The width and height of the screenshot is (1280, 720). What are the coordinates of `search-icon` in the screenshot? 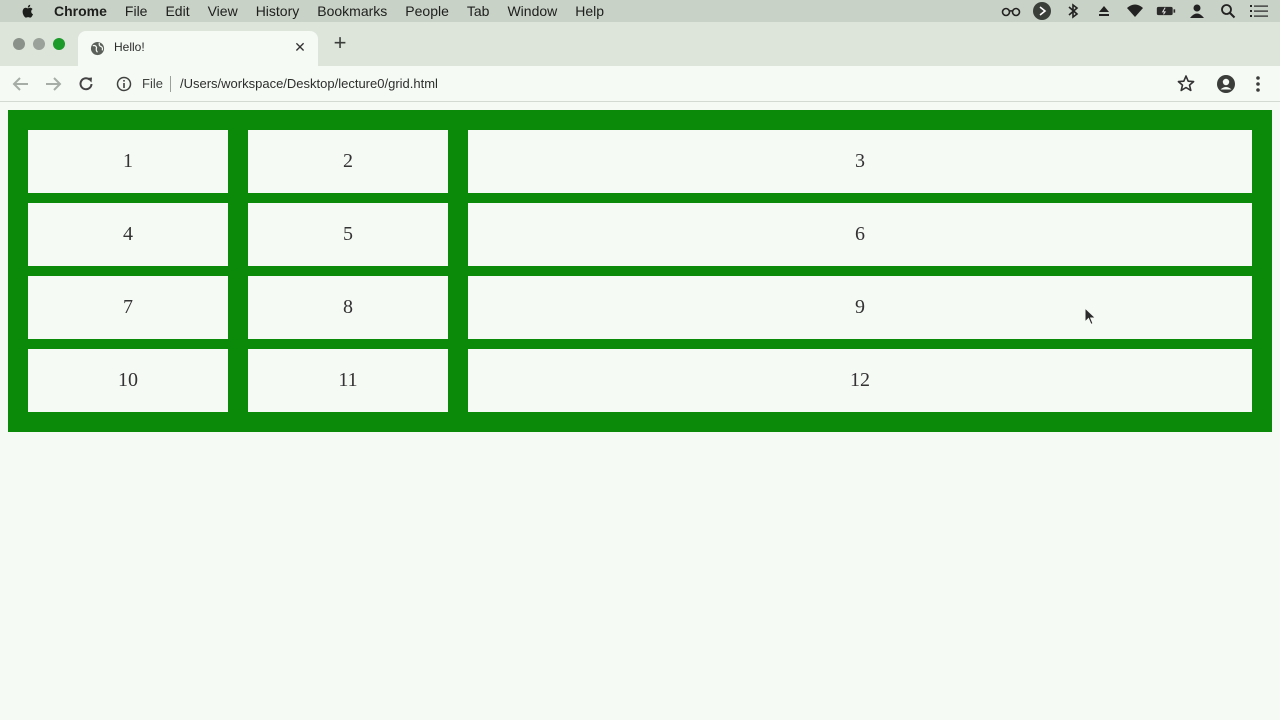 It's located at (1228, 11).